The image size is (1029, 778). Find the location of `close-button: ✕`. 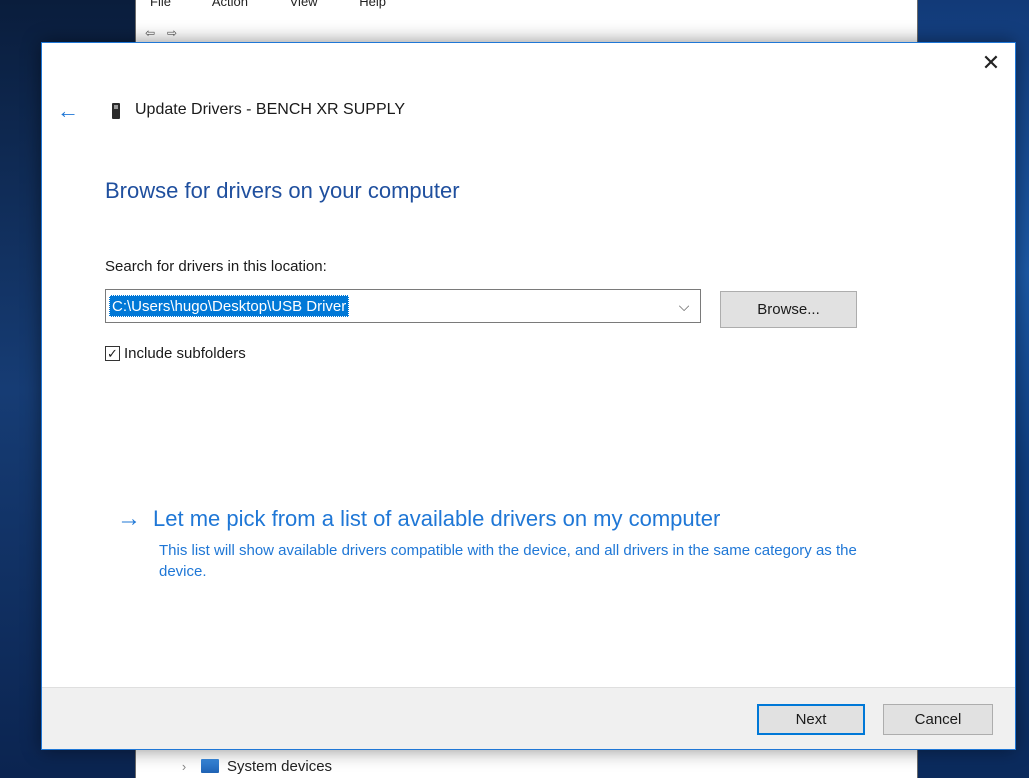

close-button: ✕ is located at coordinates (991, 63).